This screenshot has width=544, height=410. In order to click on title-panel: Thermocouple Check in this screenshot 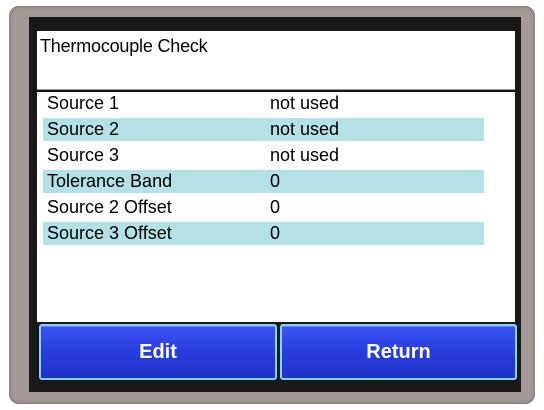, I will do `click(276, 60)`.